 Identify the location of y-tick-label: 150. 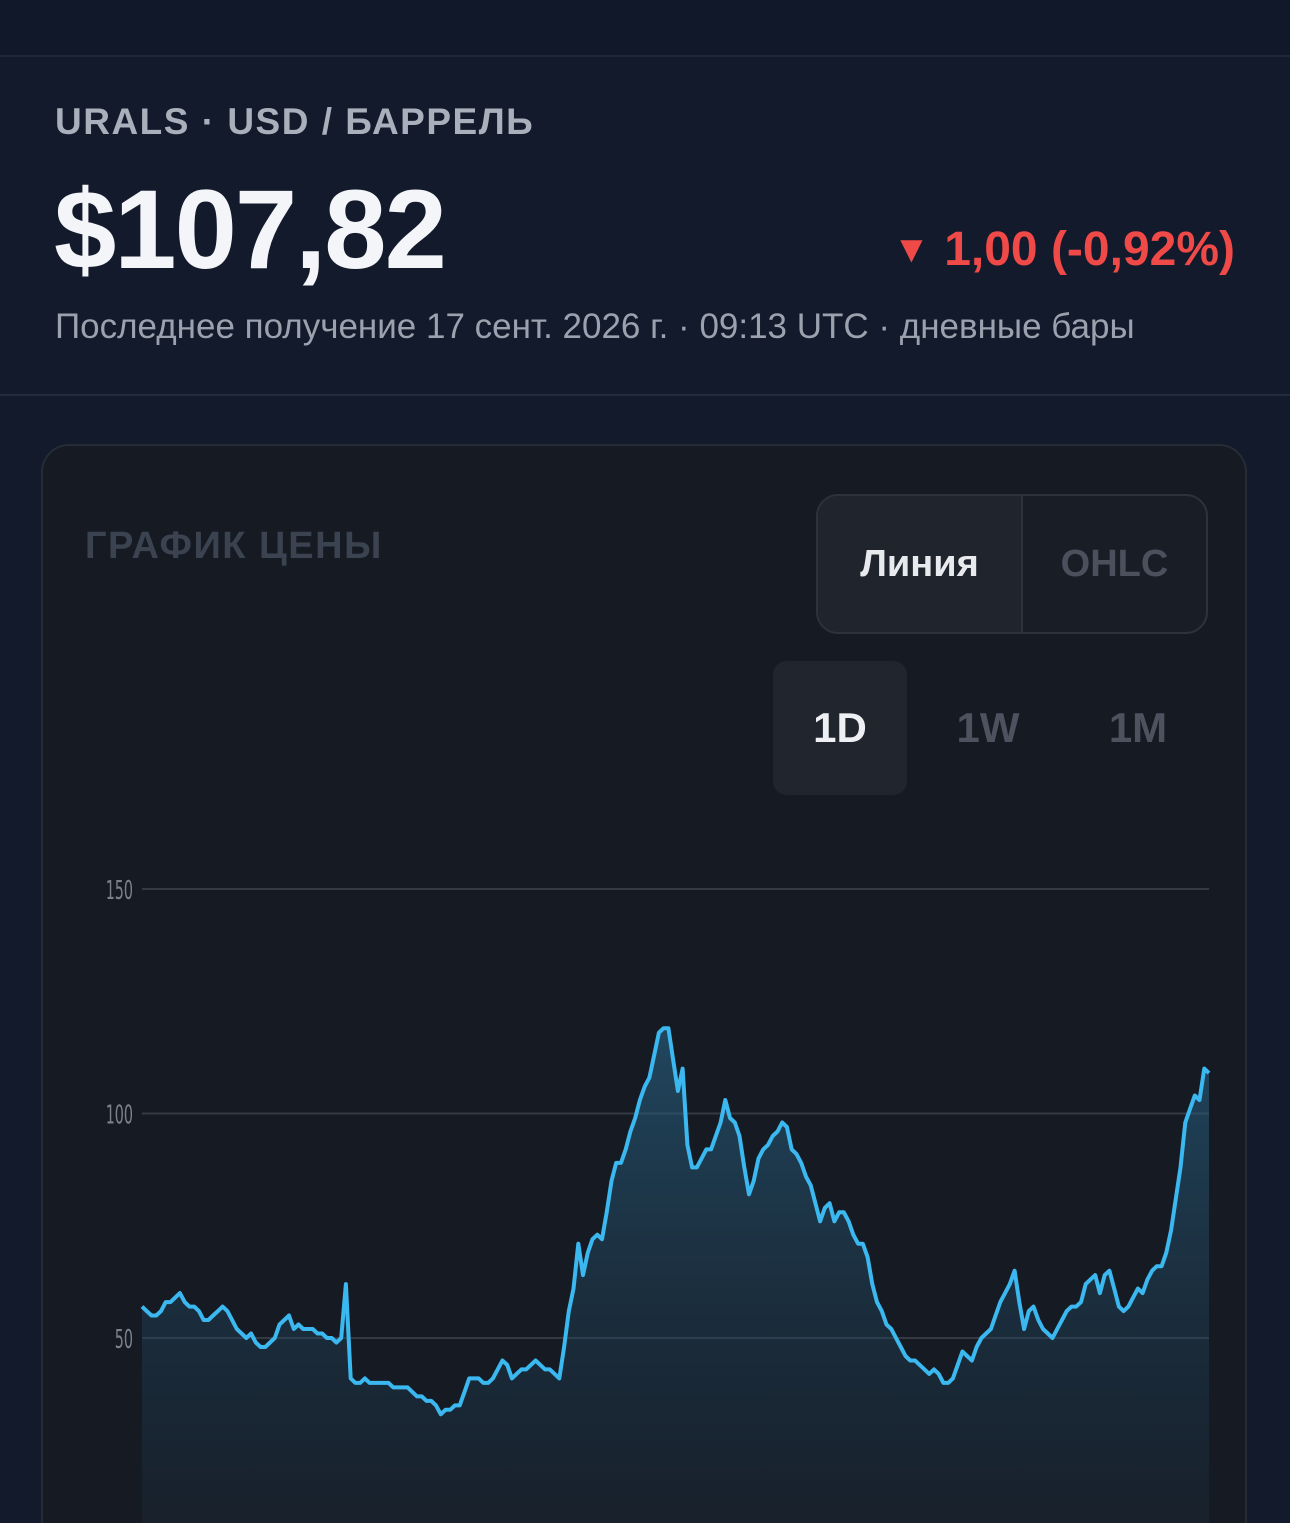
(119, 890).